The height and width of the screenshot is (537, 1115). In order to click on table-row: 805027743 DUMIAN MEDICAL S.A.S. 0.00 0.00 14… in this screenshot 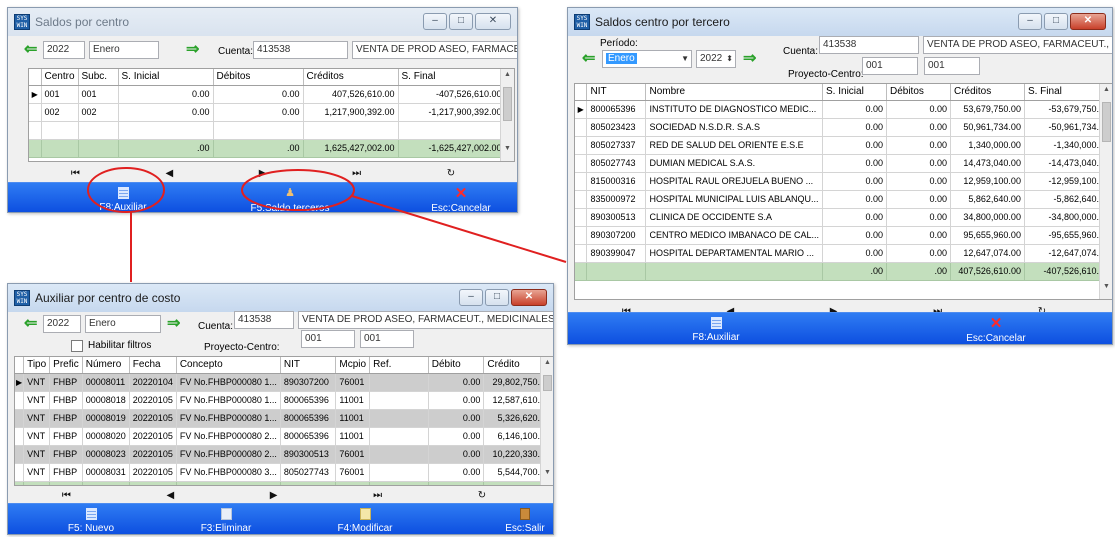, I will do `click(843, 163)`.